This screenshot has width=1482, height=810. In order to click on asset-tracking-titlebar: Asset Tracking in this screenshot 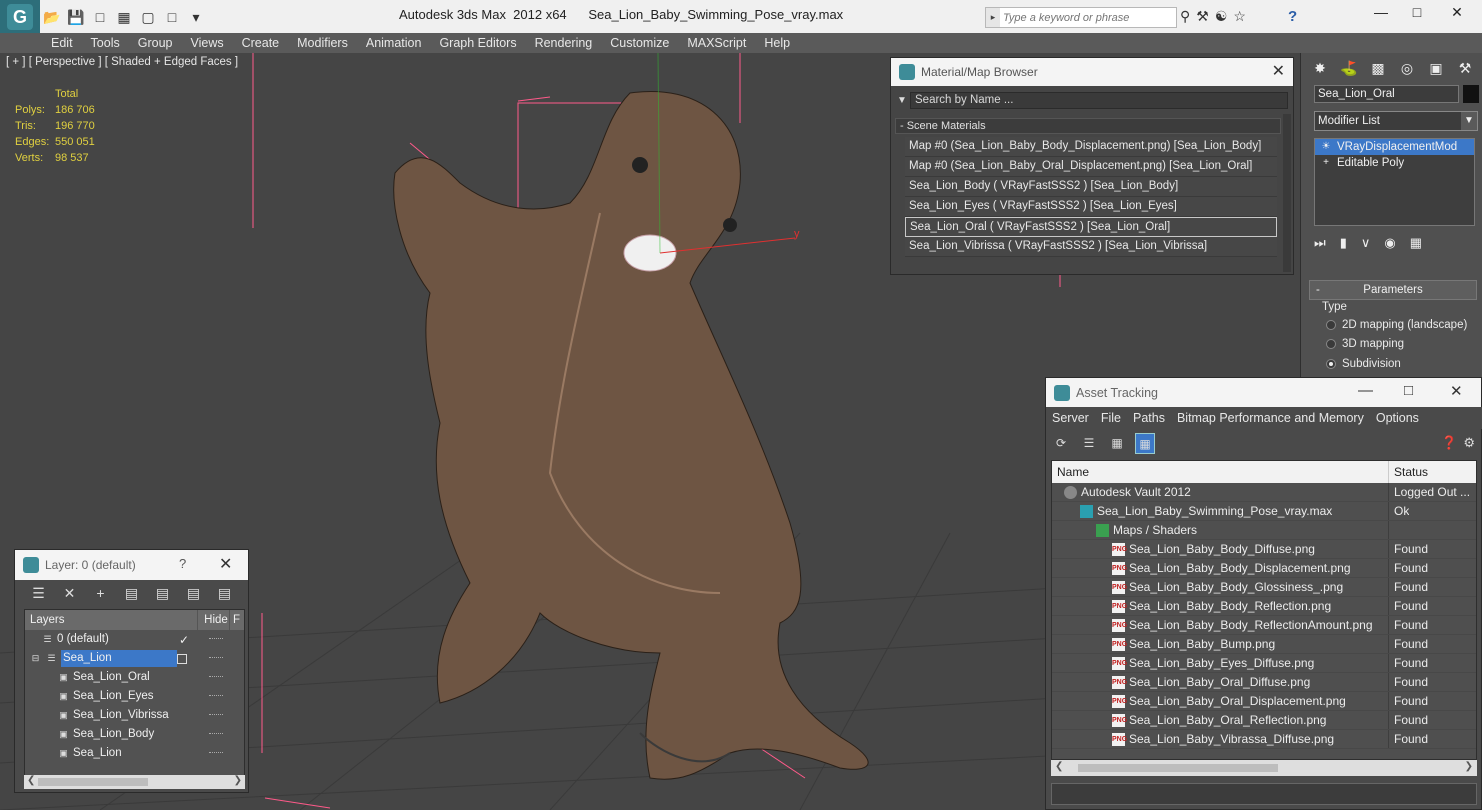, I will do `click(1263, 392)`.